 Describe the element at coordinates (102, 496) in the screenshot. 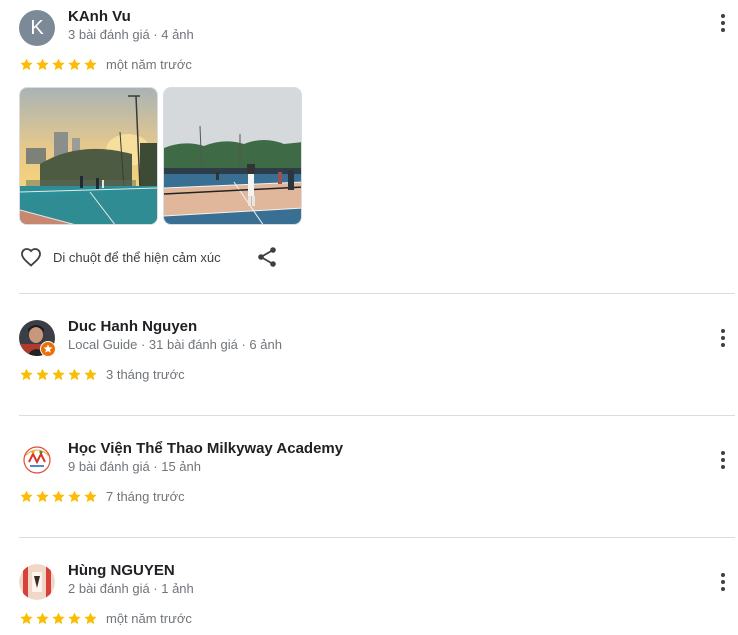

I see `rating-row: 7 tháng trước` at that location.